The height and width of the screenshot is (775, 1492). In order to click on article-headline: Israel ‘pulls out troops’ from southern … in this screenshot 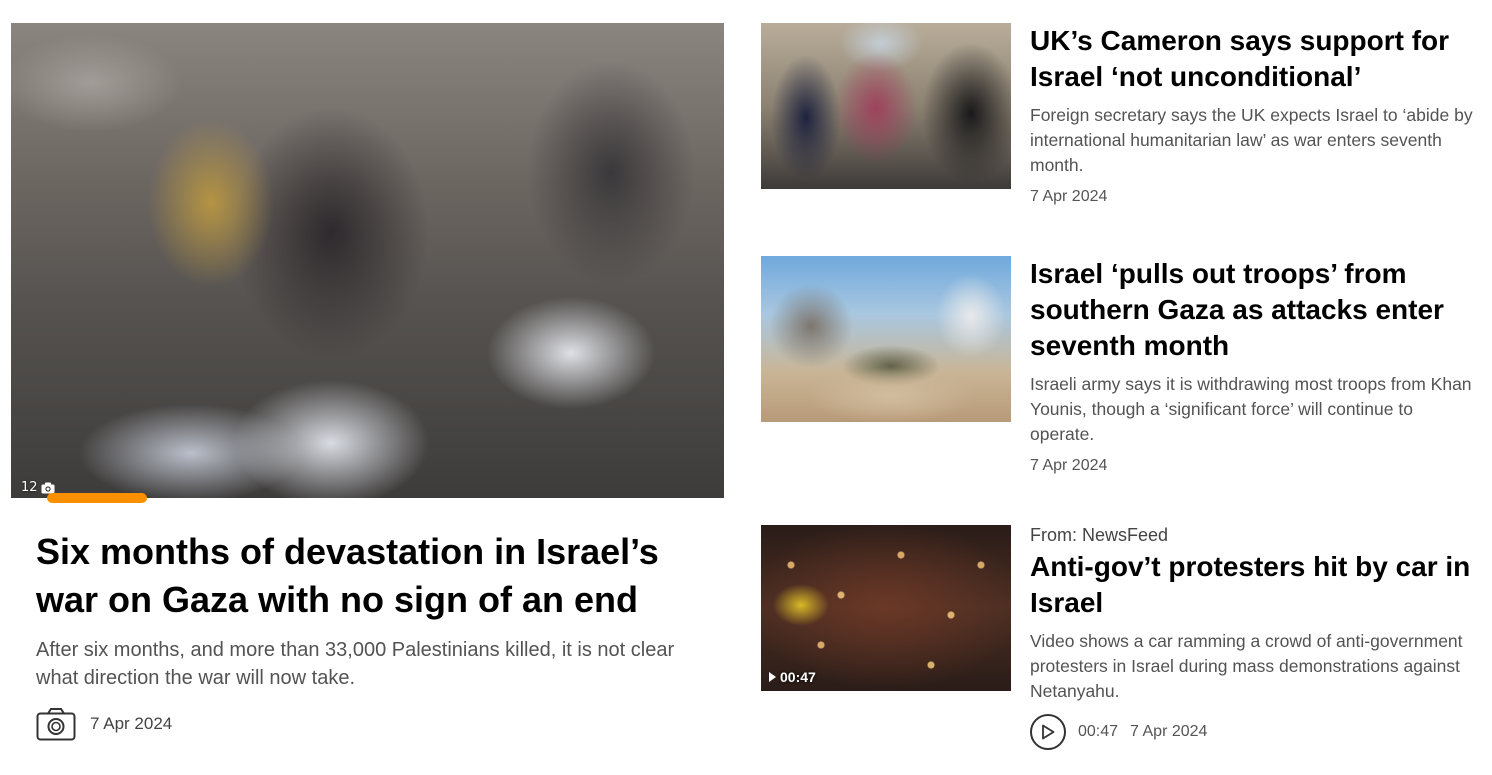, I will do `click(1255, 310)`.